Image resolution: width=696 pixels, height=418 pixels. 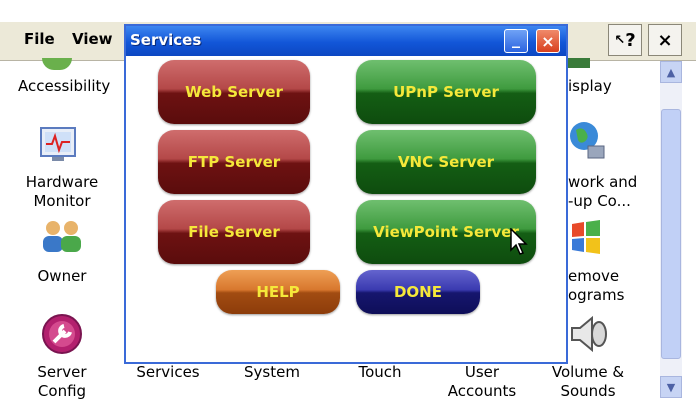 What do you see at coordinates (588, 372) in the screenshot?
I see `icon-label-volume: Volume &` at bounding box center [588, 372].